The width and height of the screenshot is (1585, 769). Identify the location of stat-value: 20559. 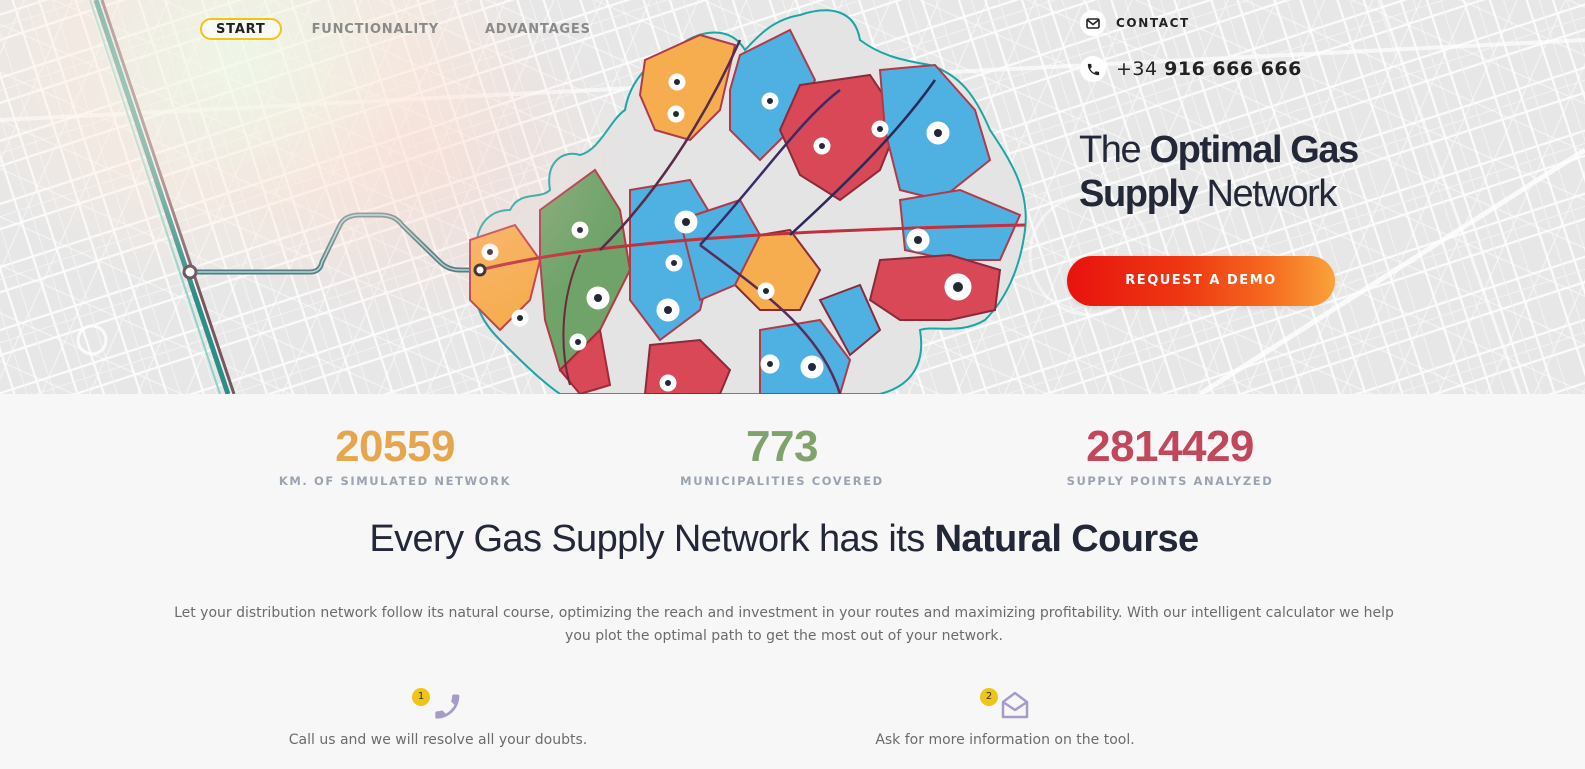
(395, 446).